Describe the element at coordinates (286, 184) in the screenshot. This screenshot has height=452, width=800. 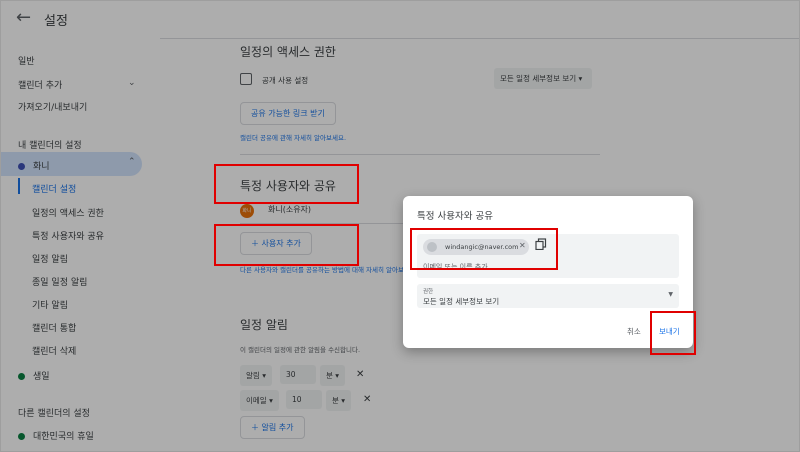
I see `highlight-box-share-title` at that location.